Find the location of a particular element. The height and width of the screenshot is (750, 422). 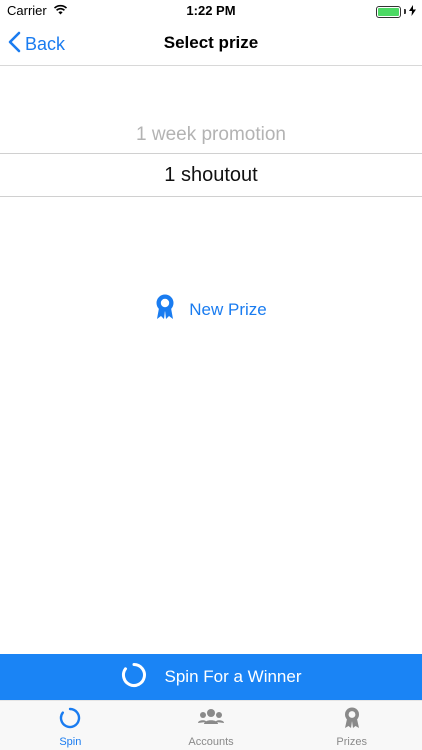

status-time: 1:22 PM is located at coordinates (211, 10).